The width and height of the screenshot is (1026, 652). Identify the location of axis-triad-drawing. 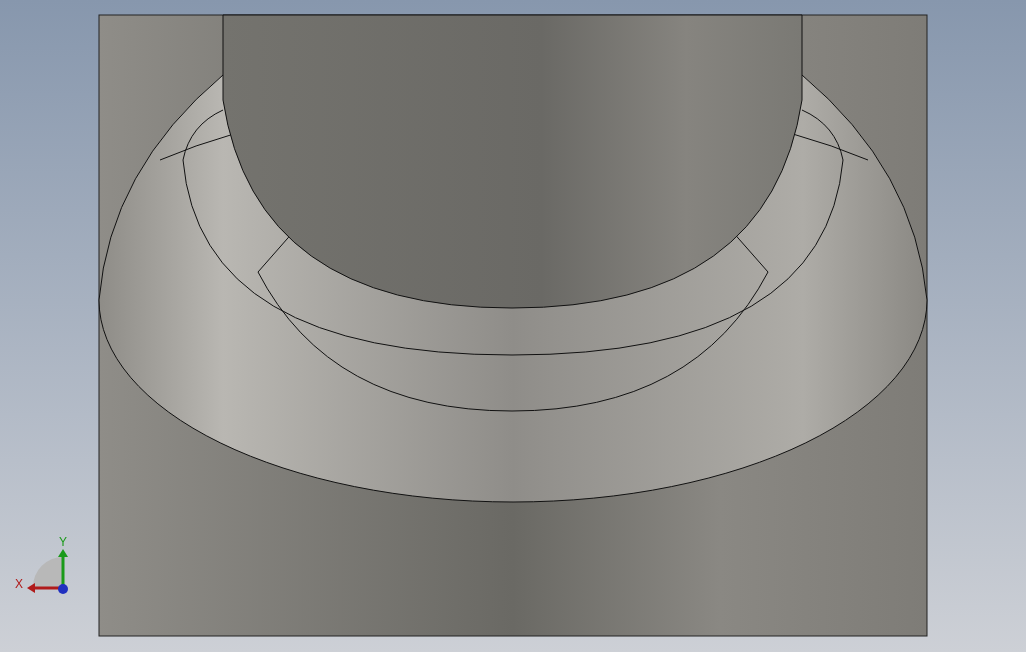
(47, 571).